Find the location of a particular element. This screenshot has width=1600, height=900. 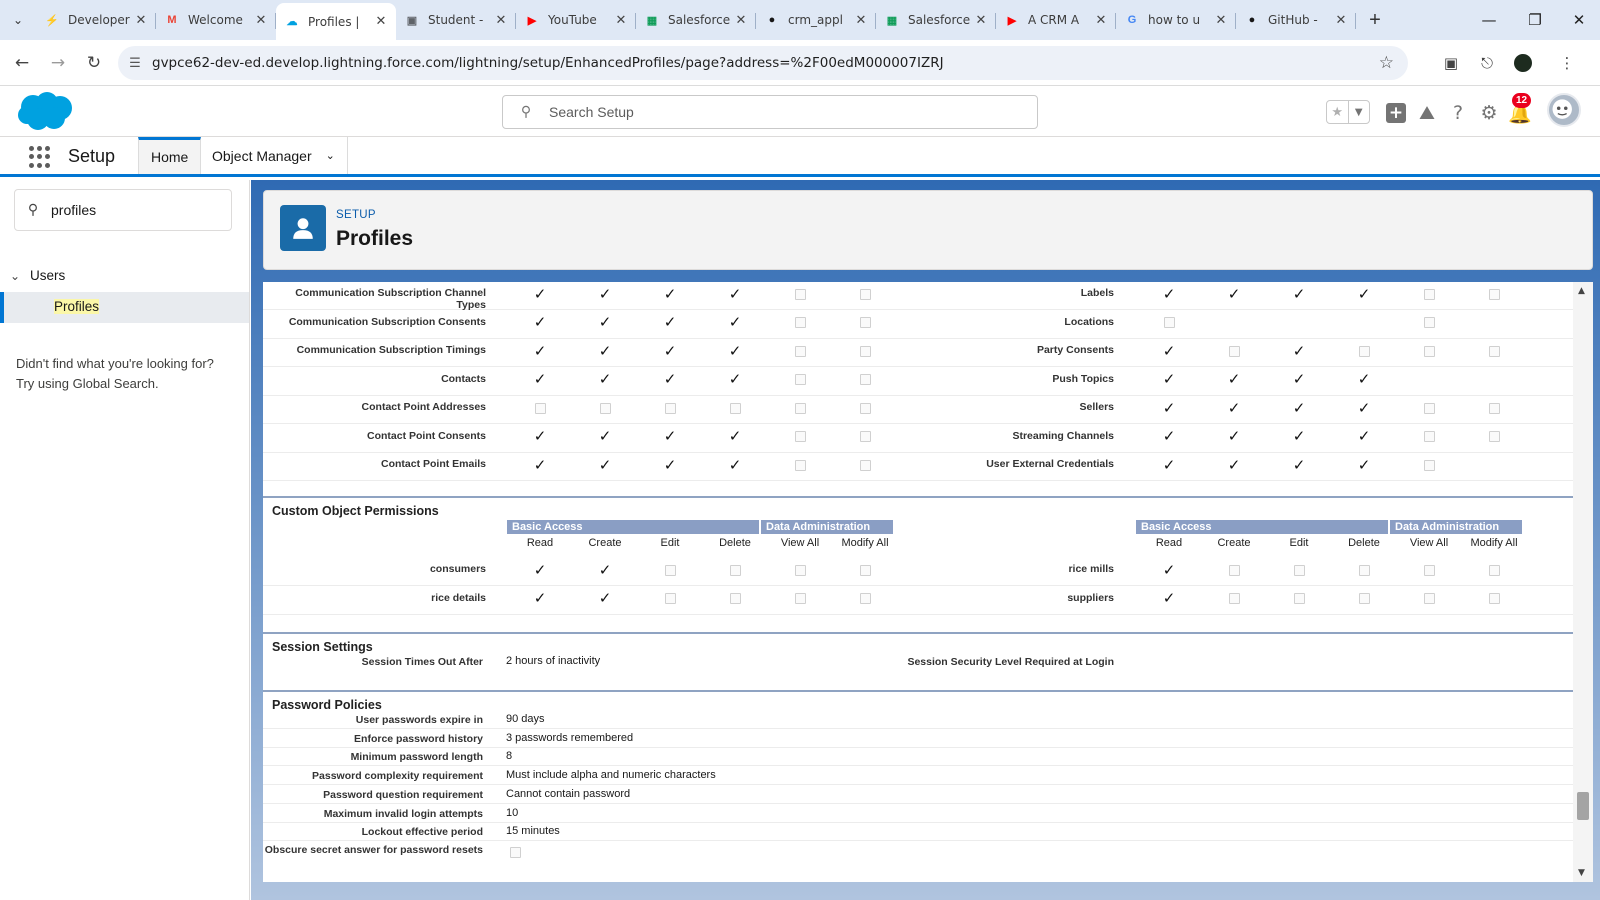

password-policy-row: User passwords expire in 90 days is located at coordinates (918, 719).